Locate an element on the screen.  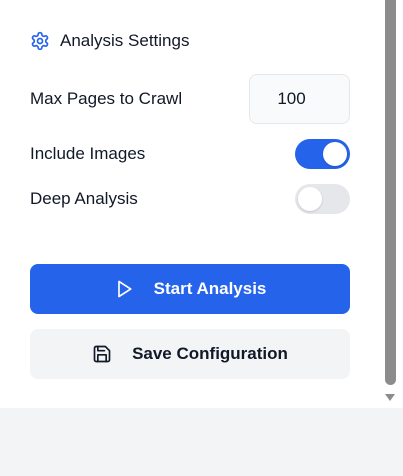
deep-analysis-toggle is located at coordinates (322, 199).